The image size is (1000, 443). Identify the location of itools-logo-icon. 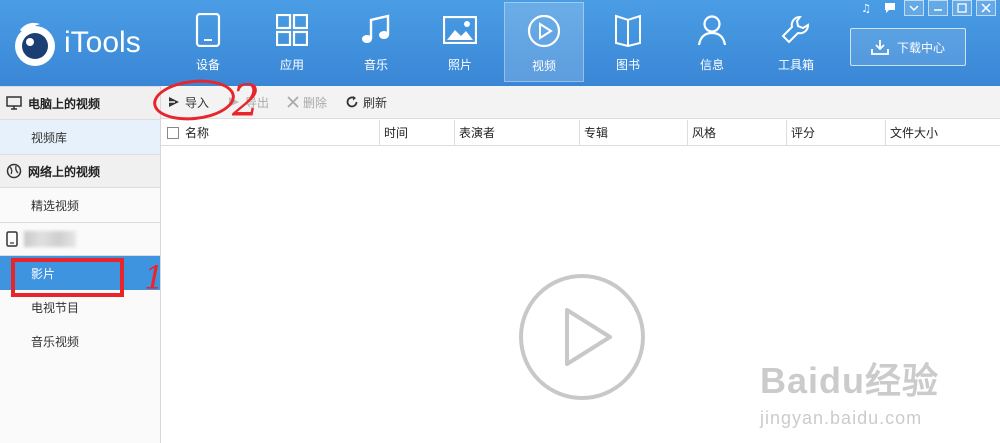
(35, 43).